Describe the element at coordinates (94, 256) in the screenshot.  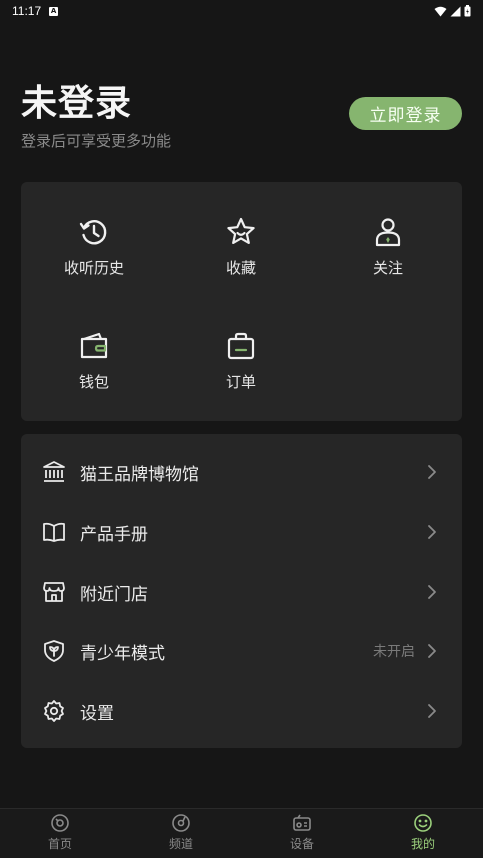
I see `quick-action-history: 收听历史` at that location.